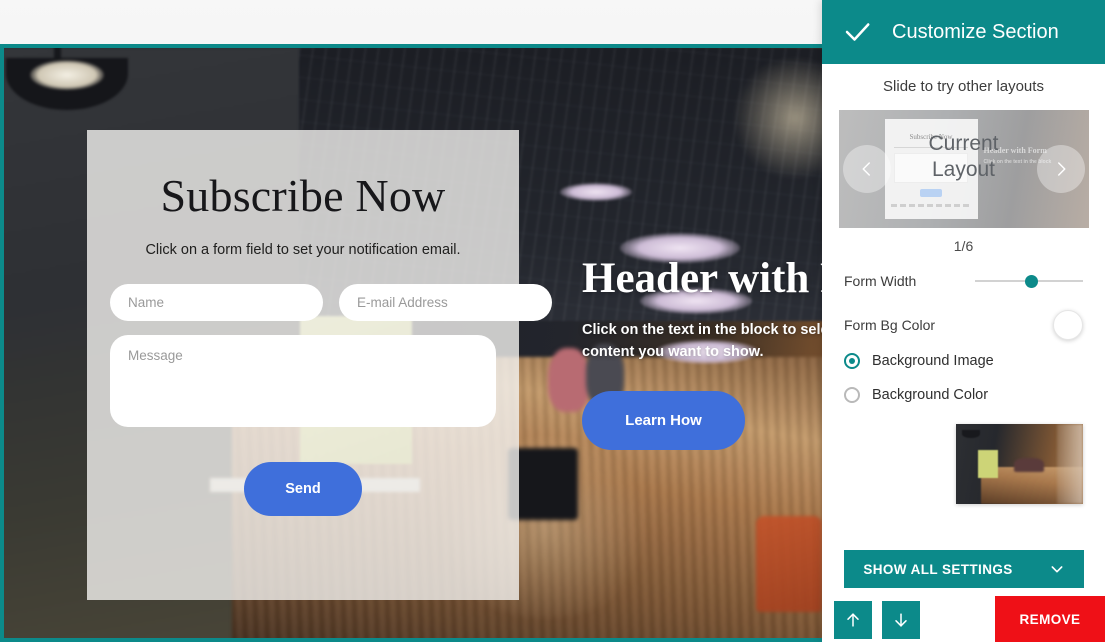 Image resolution: width=1105 pixels, height=642 pixels. I want to click on form-bg-color-swatch, so click(1068, 325).